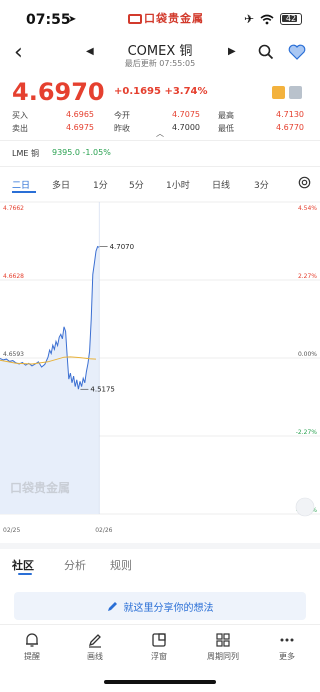 The image size is (320, 692). What do you see at coordinates (95, 656) in the screenshot?
I see `nav-label: 画线` at bounding box center [95, 656].